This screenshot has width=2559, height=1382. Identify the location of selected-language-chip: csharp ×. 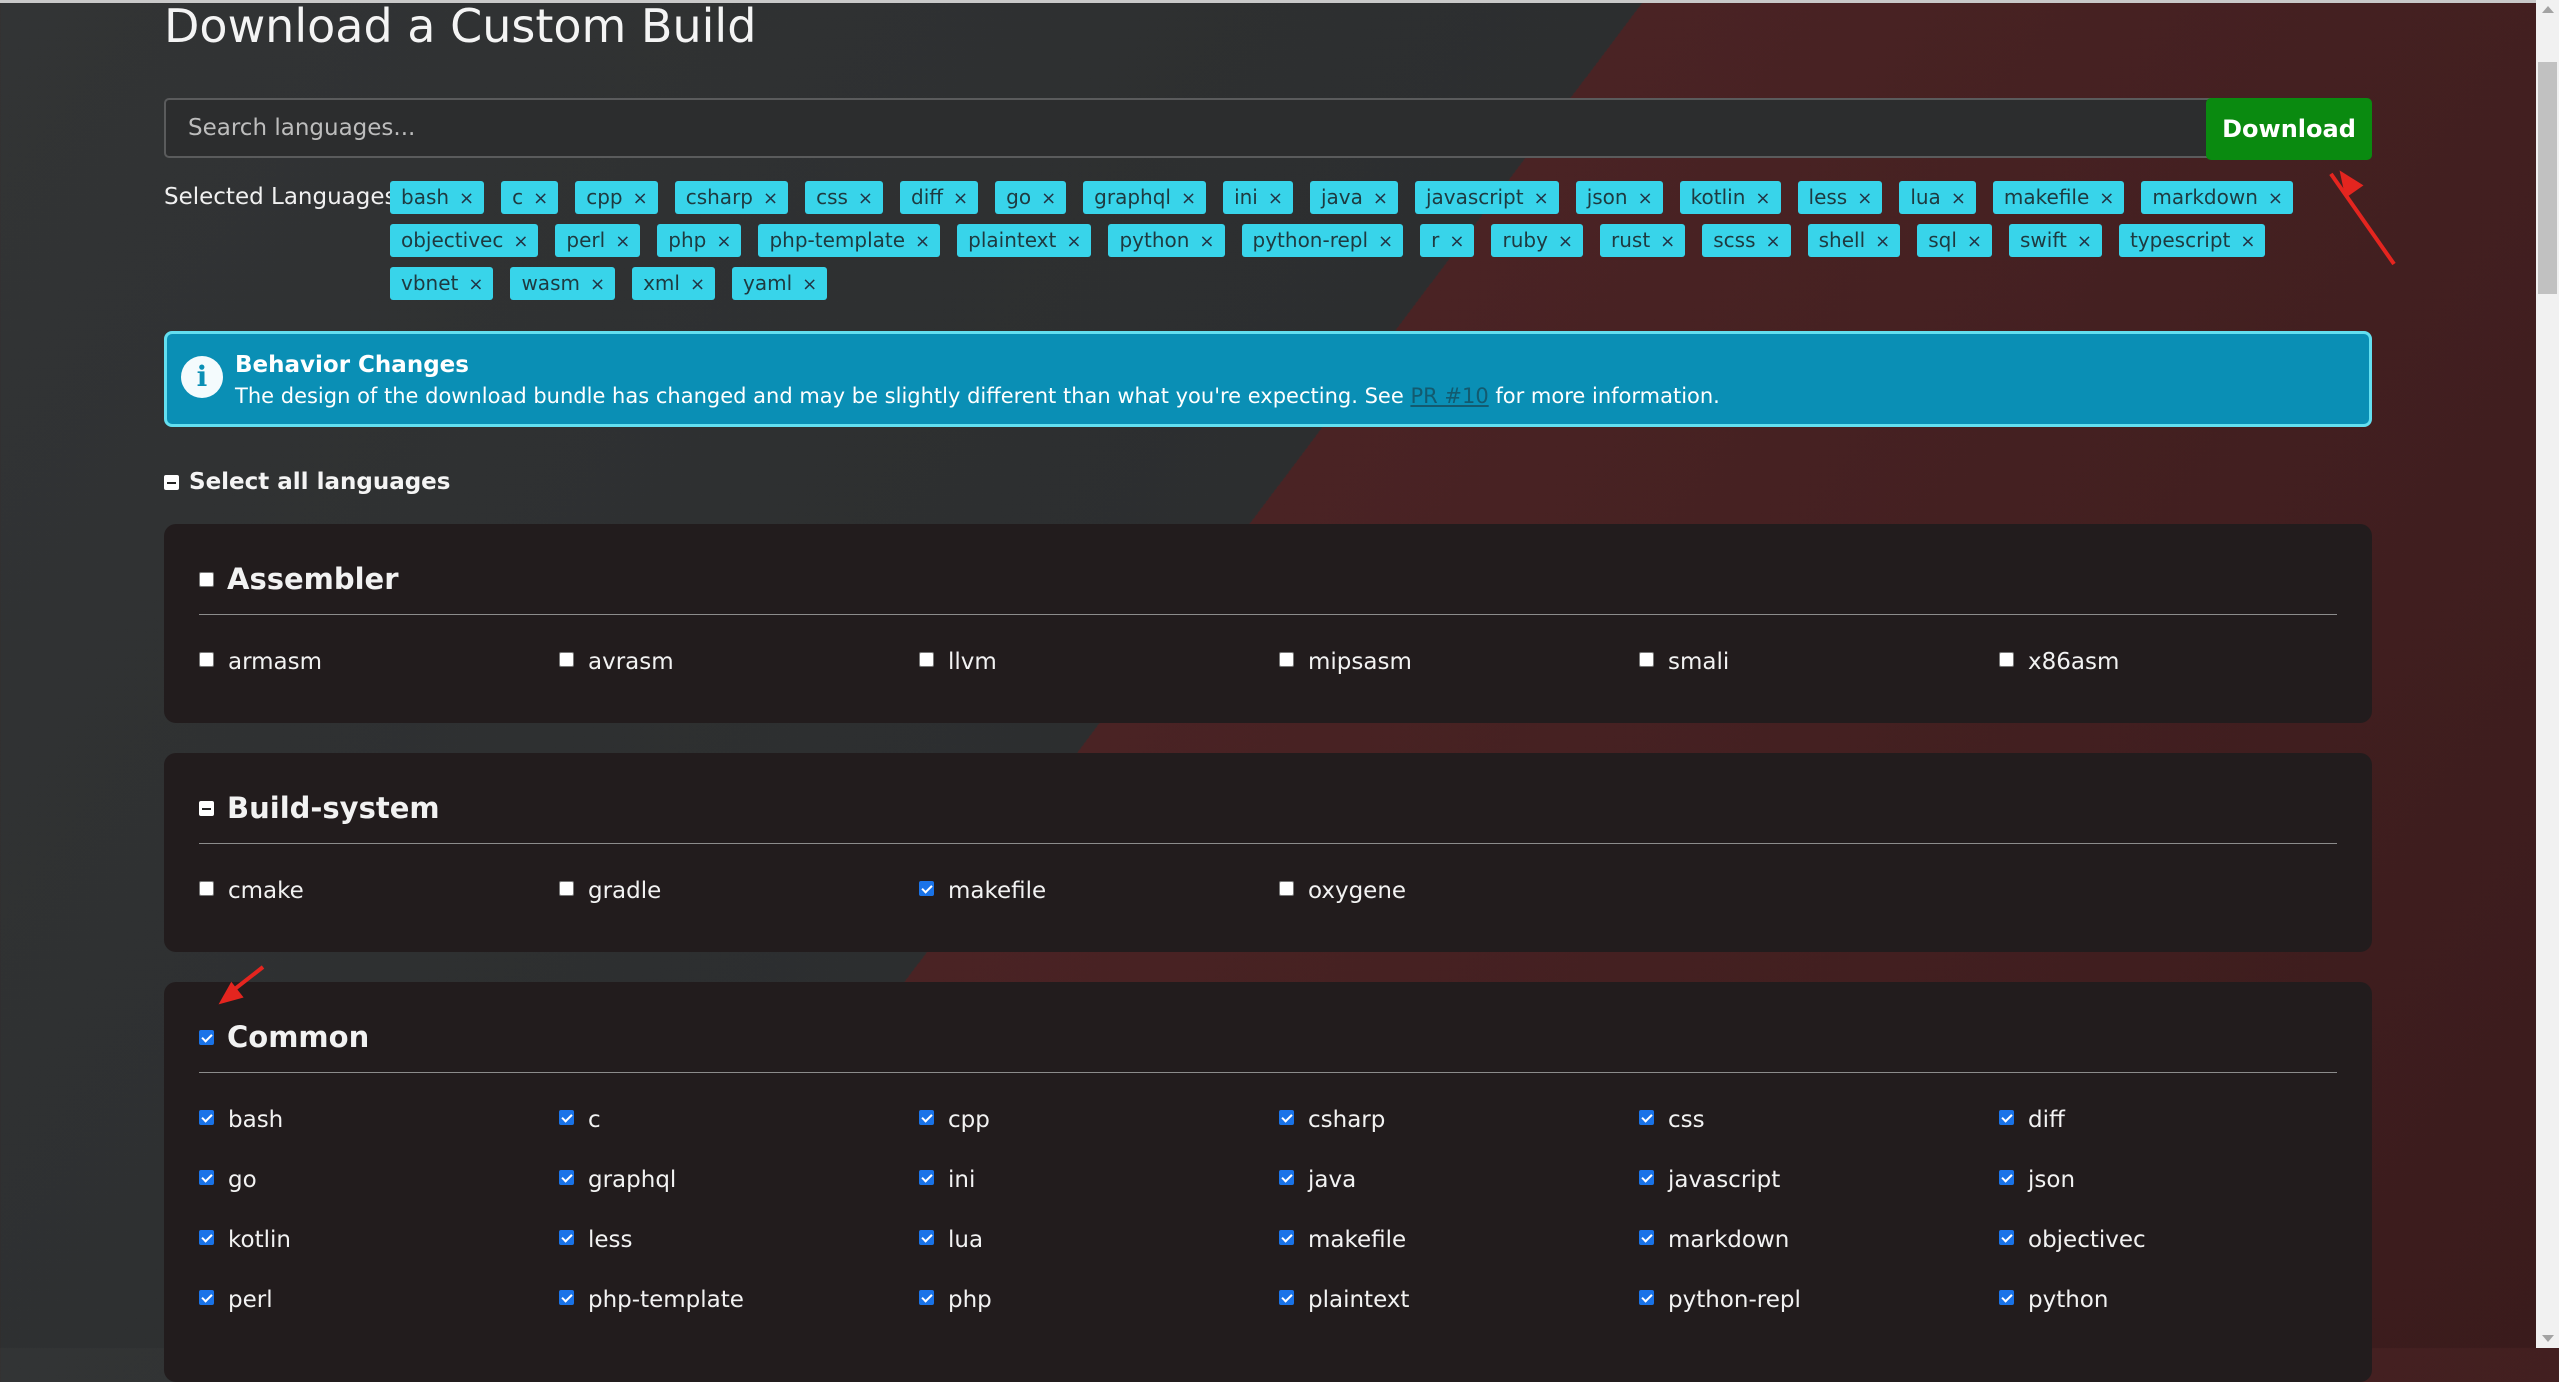
(731, 197).